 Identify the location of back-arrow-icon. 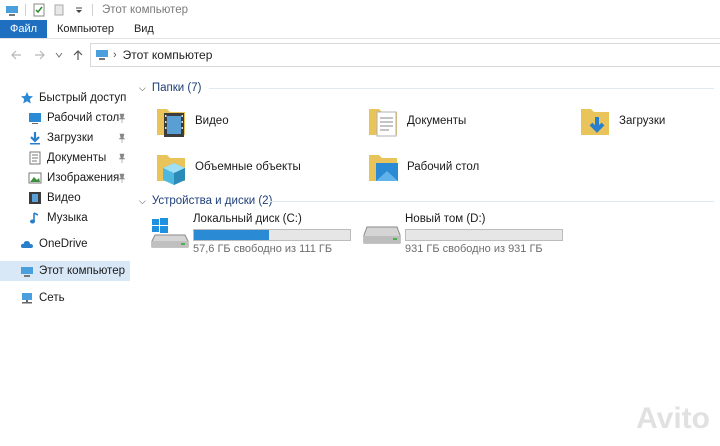
(16, 55).